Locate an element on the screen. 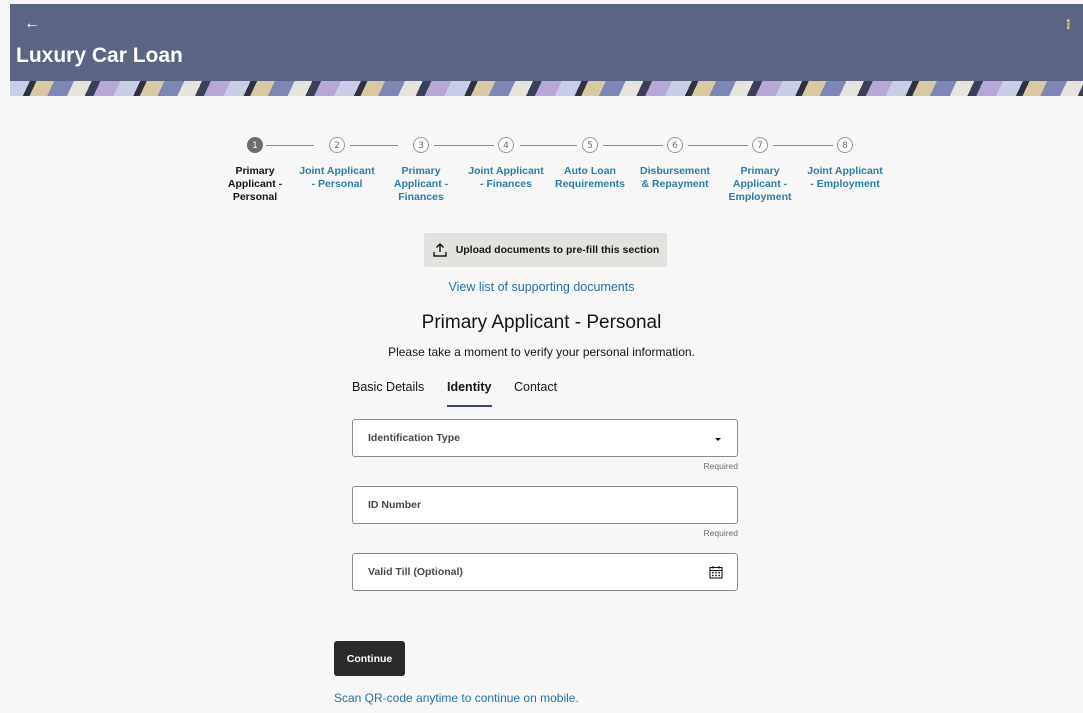  step-2-label: Joint Applicant - Personal is located at coordinates (337, 178).